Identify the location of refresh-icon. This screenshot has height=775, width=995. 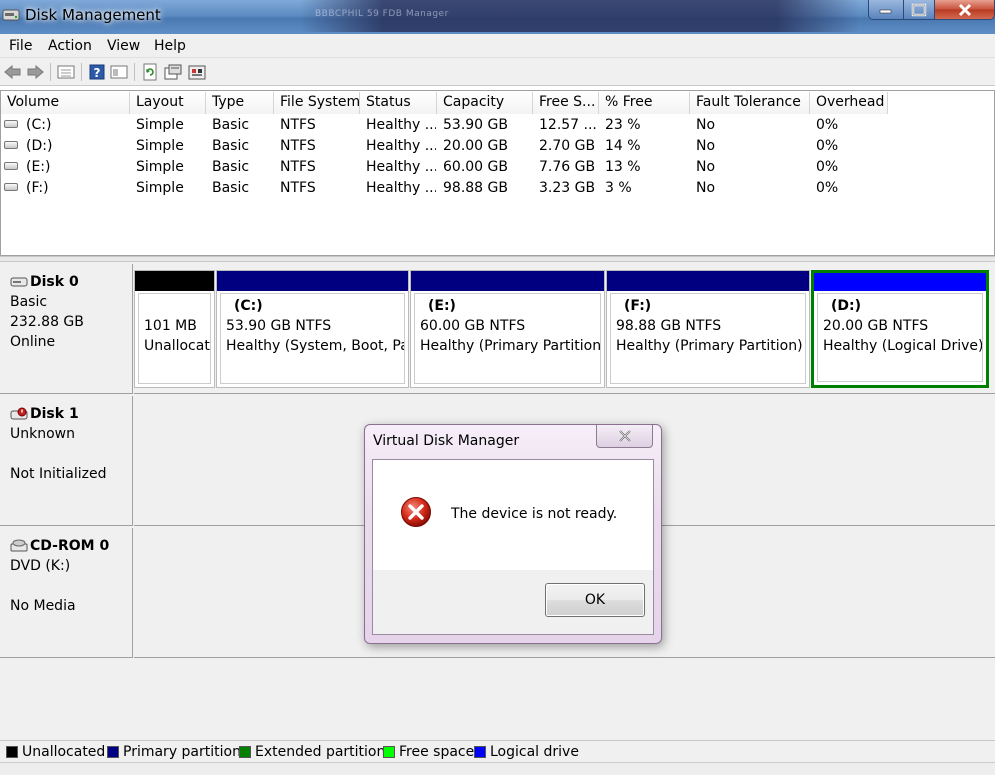
(150, 72).